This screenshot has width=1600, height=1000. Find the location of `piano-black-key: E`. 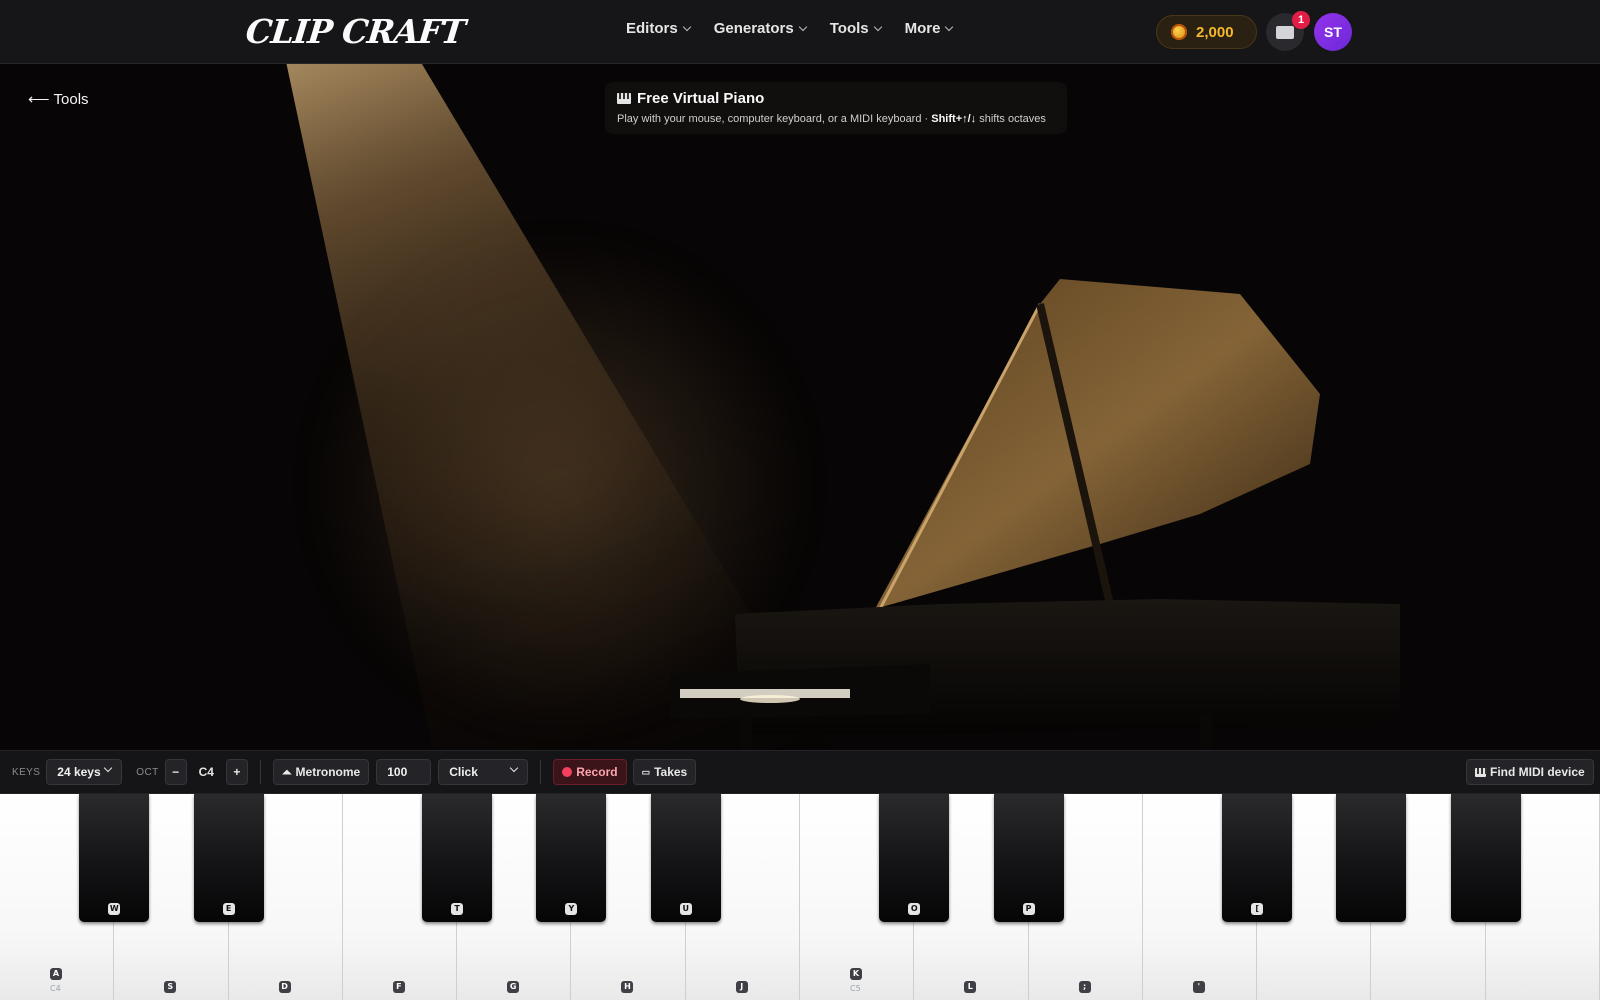

piano-black-key: E is located at coordinates (228, 858).